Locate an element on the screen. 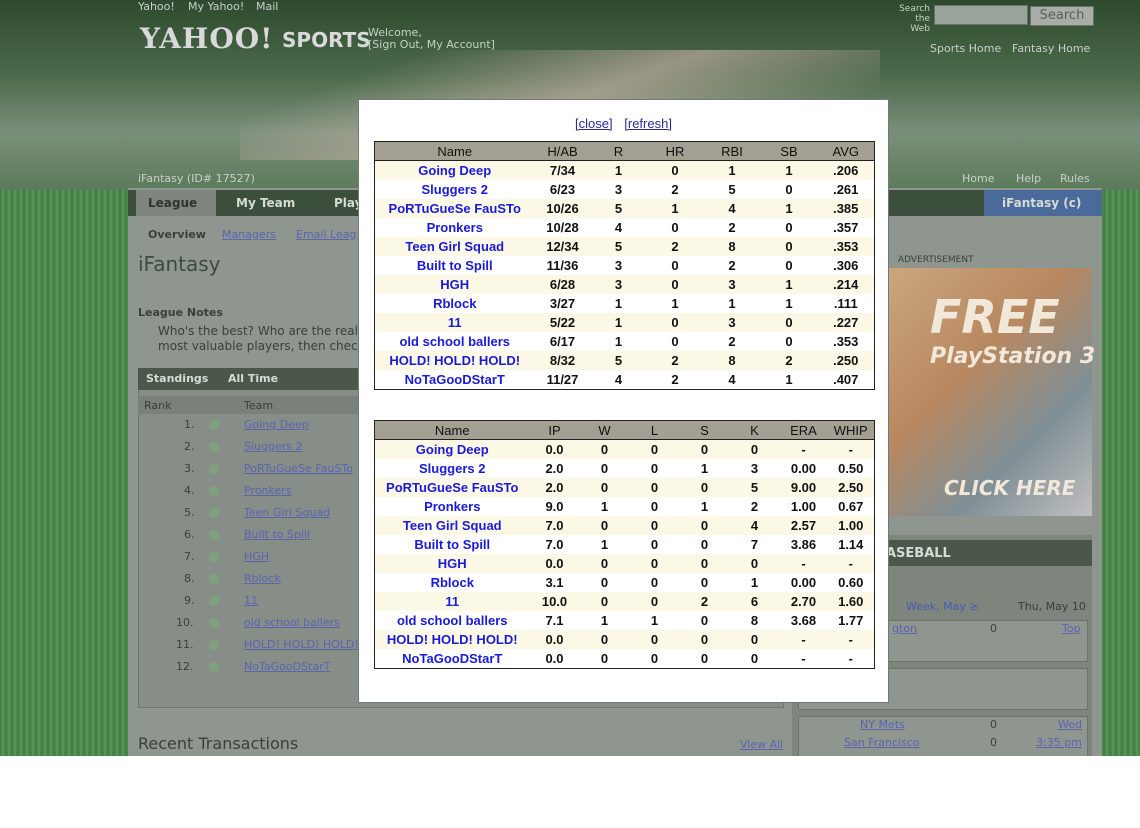 The width and height of the screenshot is (1140, 828). tab-all-time: All Time is located at coordinates (253, 378).